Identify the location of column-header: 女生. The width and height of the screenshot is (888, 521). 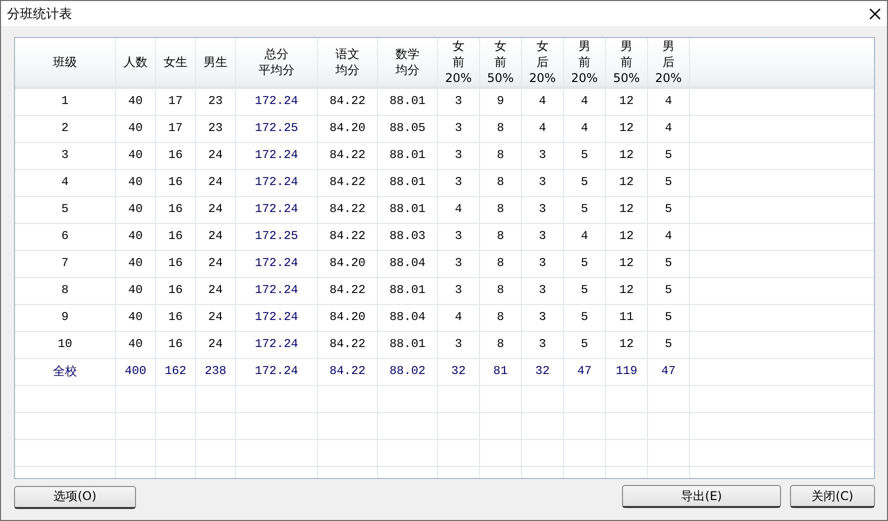
(176, 62).